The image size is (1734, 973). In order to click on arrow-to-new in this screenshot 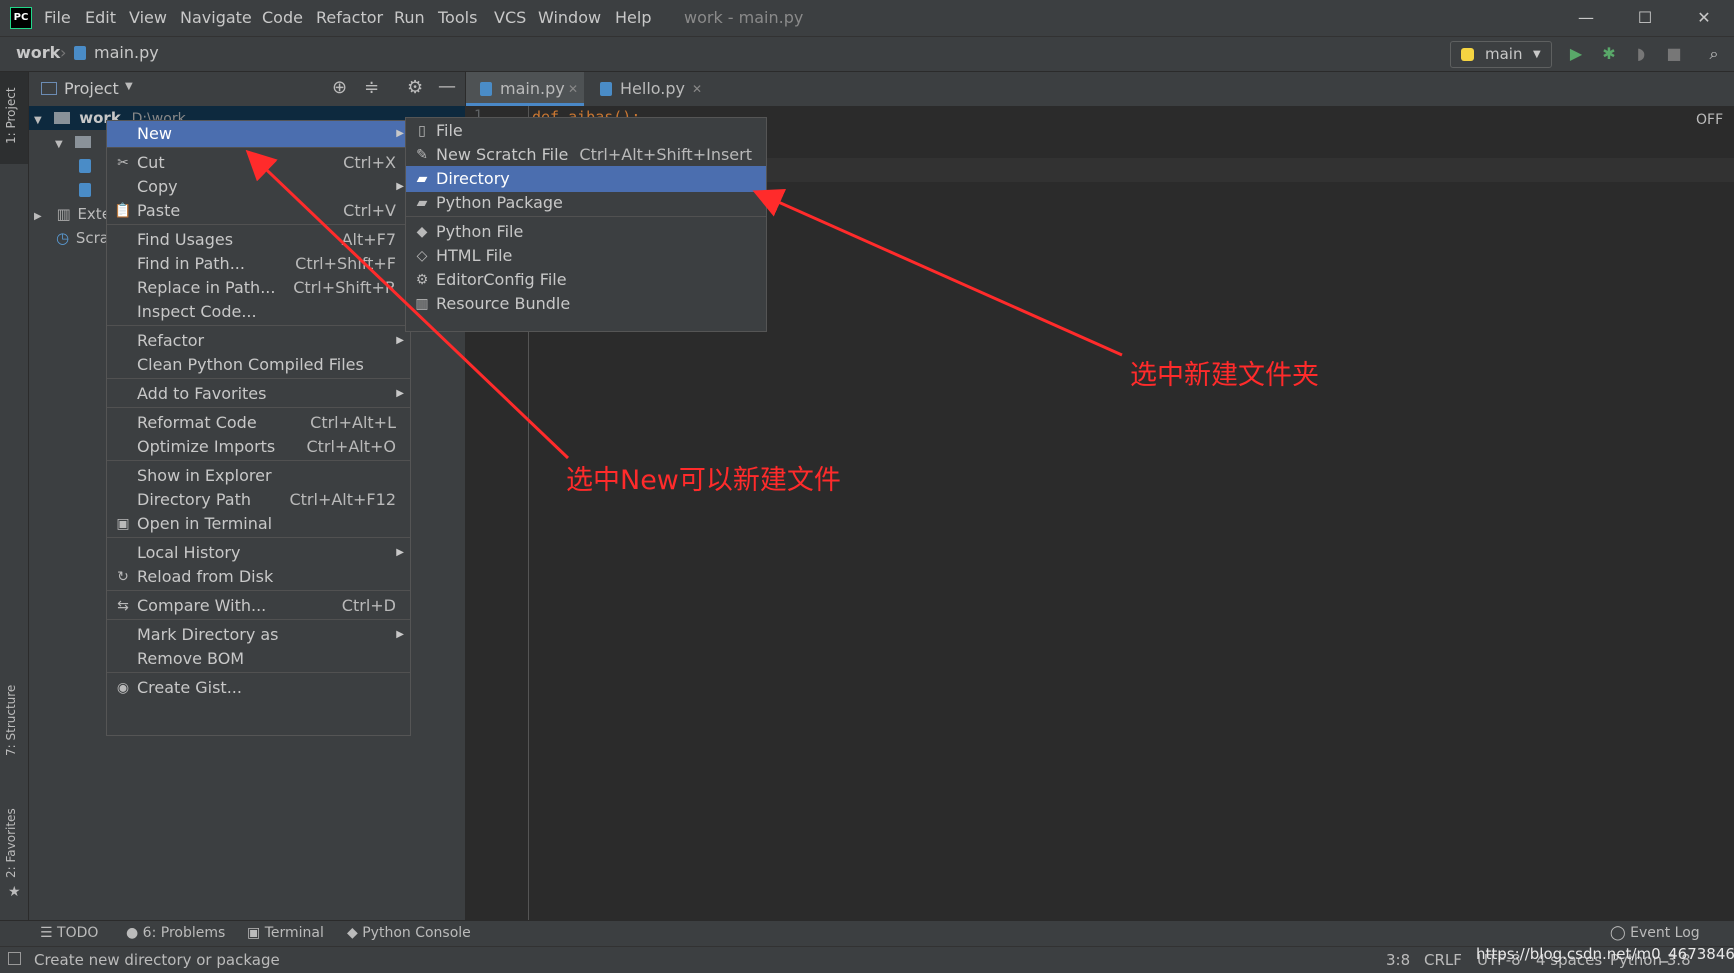, I will do `click(407, 304)`.